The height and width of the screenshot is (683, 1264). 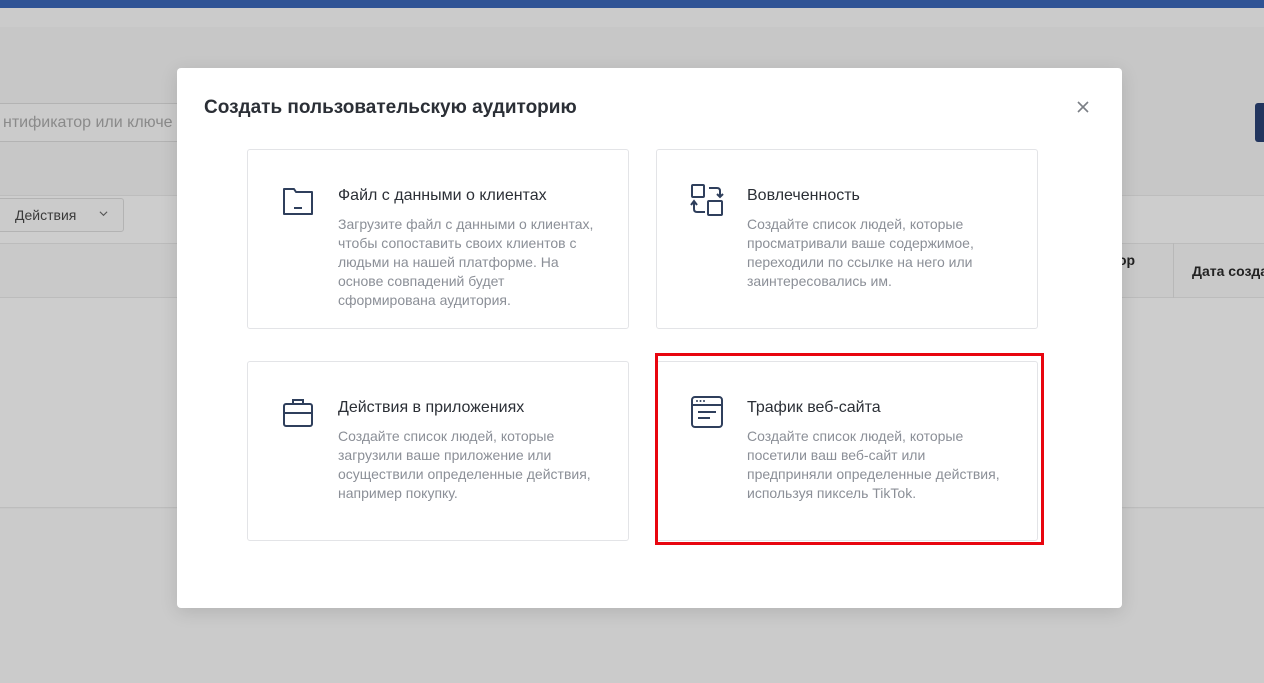 What do you see at coordinates (1259, 122) in the screenshot?
I see `background-primary-button` at bounding box center [1259, 122].